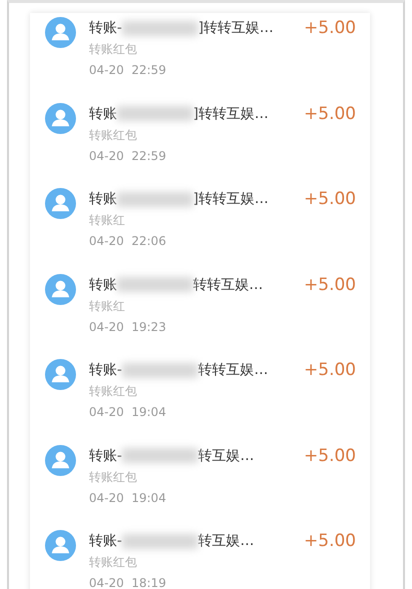 This screenshot has width=412, height=589. Describe the element at coordinates (127, 327) in the screenshot. I see `transaction-time: 04-20 19:23` at that location.